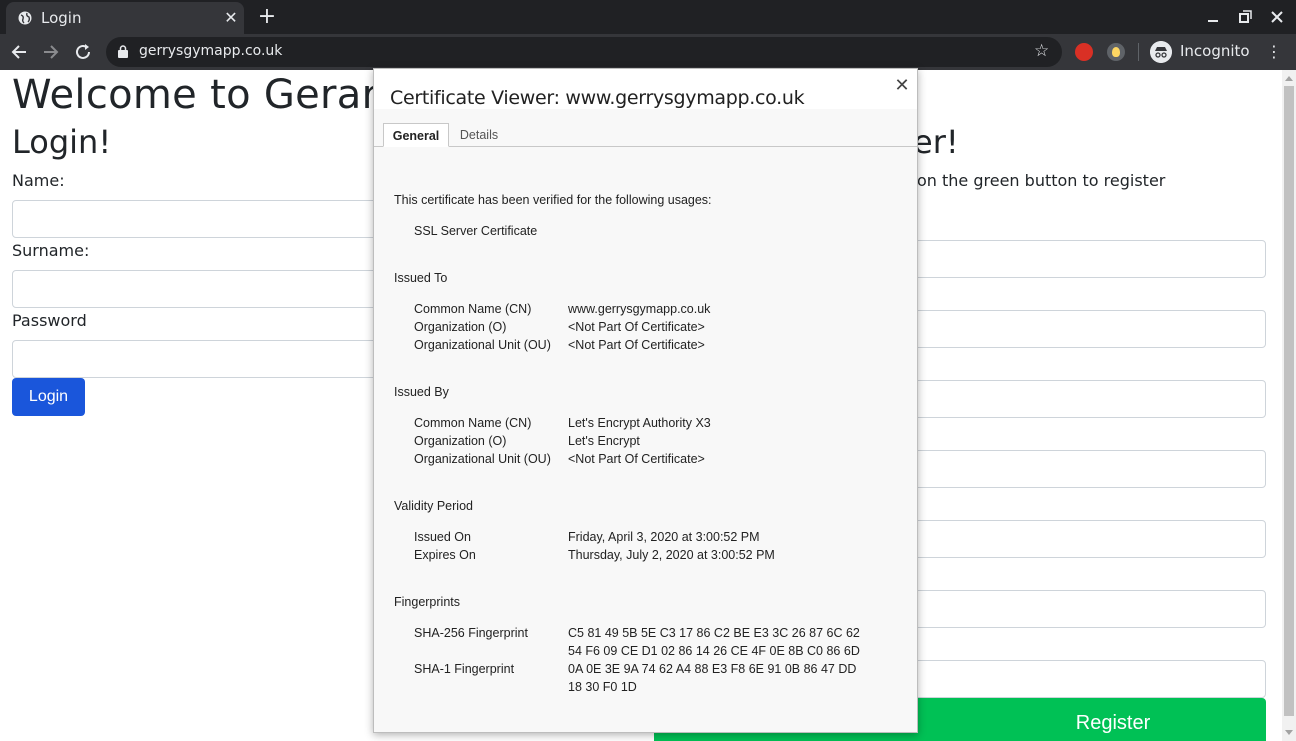 Image resolution: width=1296 pixels, height=741 pixels. What do you see at coordinates (636, 327) in the screenshot?
I see `issued-to-o-value: <Not Part Of Certificate>` at bounding box center [636, 327].